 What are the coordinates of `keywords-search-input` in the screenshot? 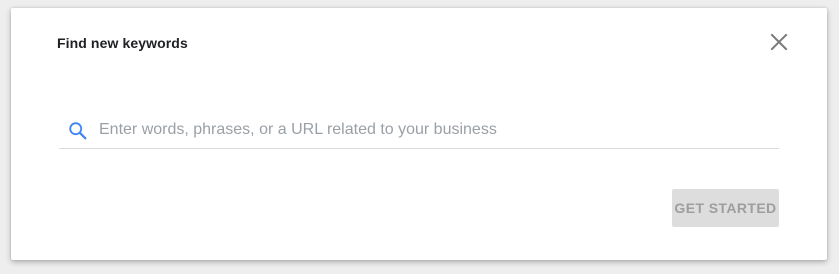 It's located at (434, 130).